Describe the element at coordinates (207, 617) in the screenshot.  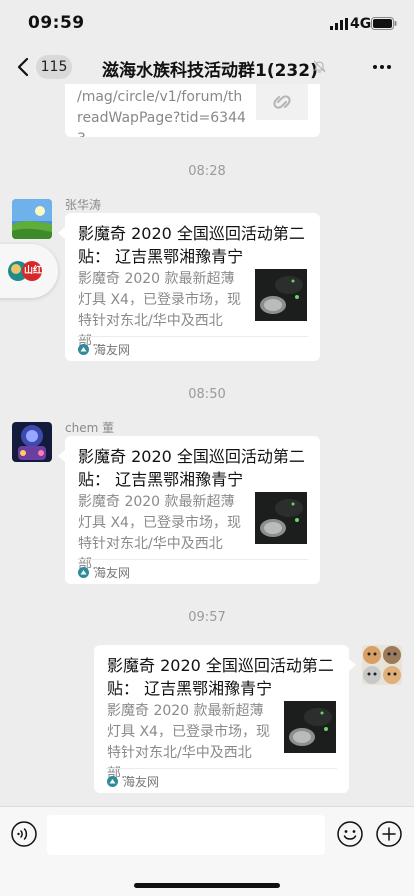
I see `timestamp: 09:57` at that location.